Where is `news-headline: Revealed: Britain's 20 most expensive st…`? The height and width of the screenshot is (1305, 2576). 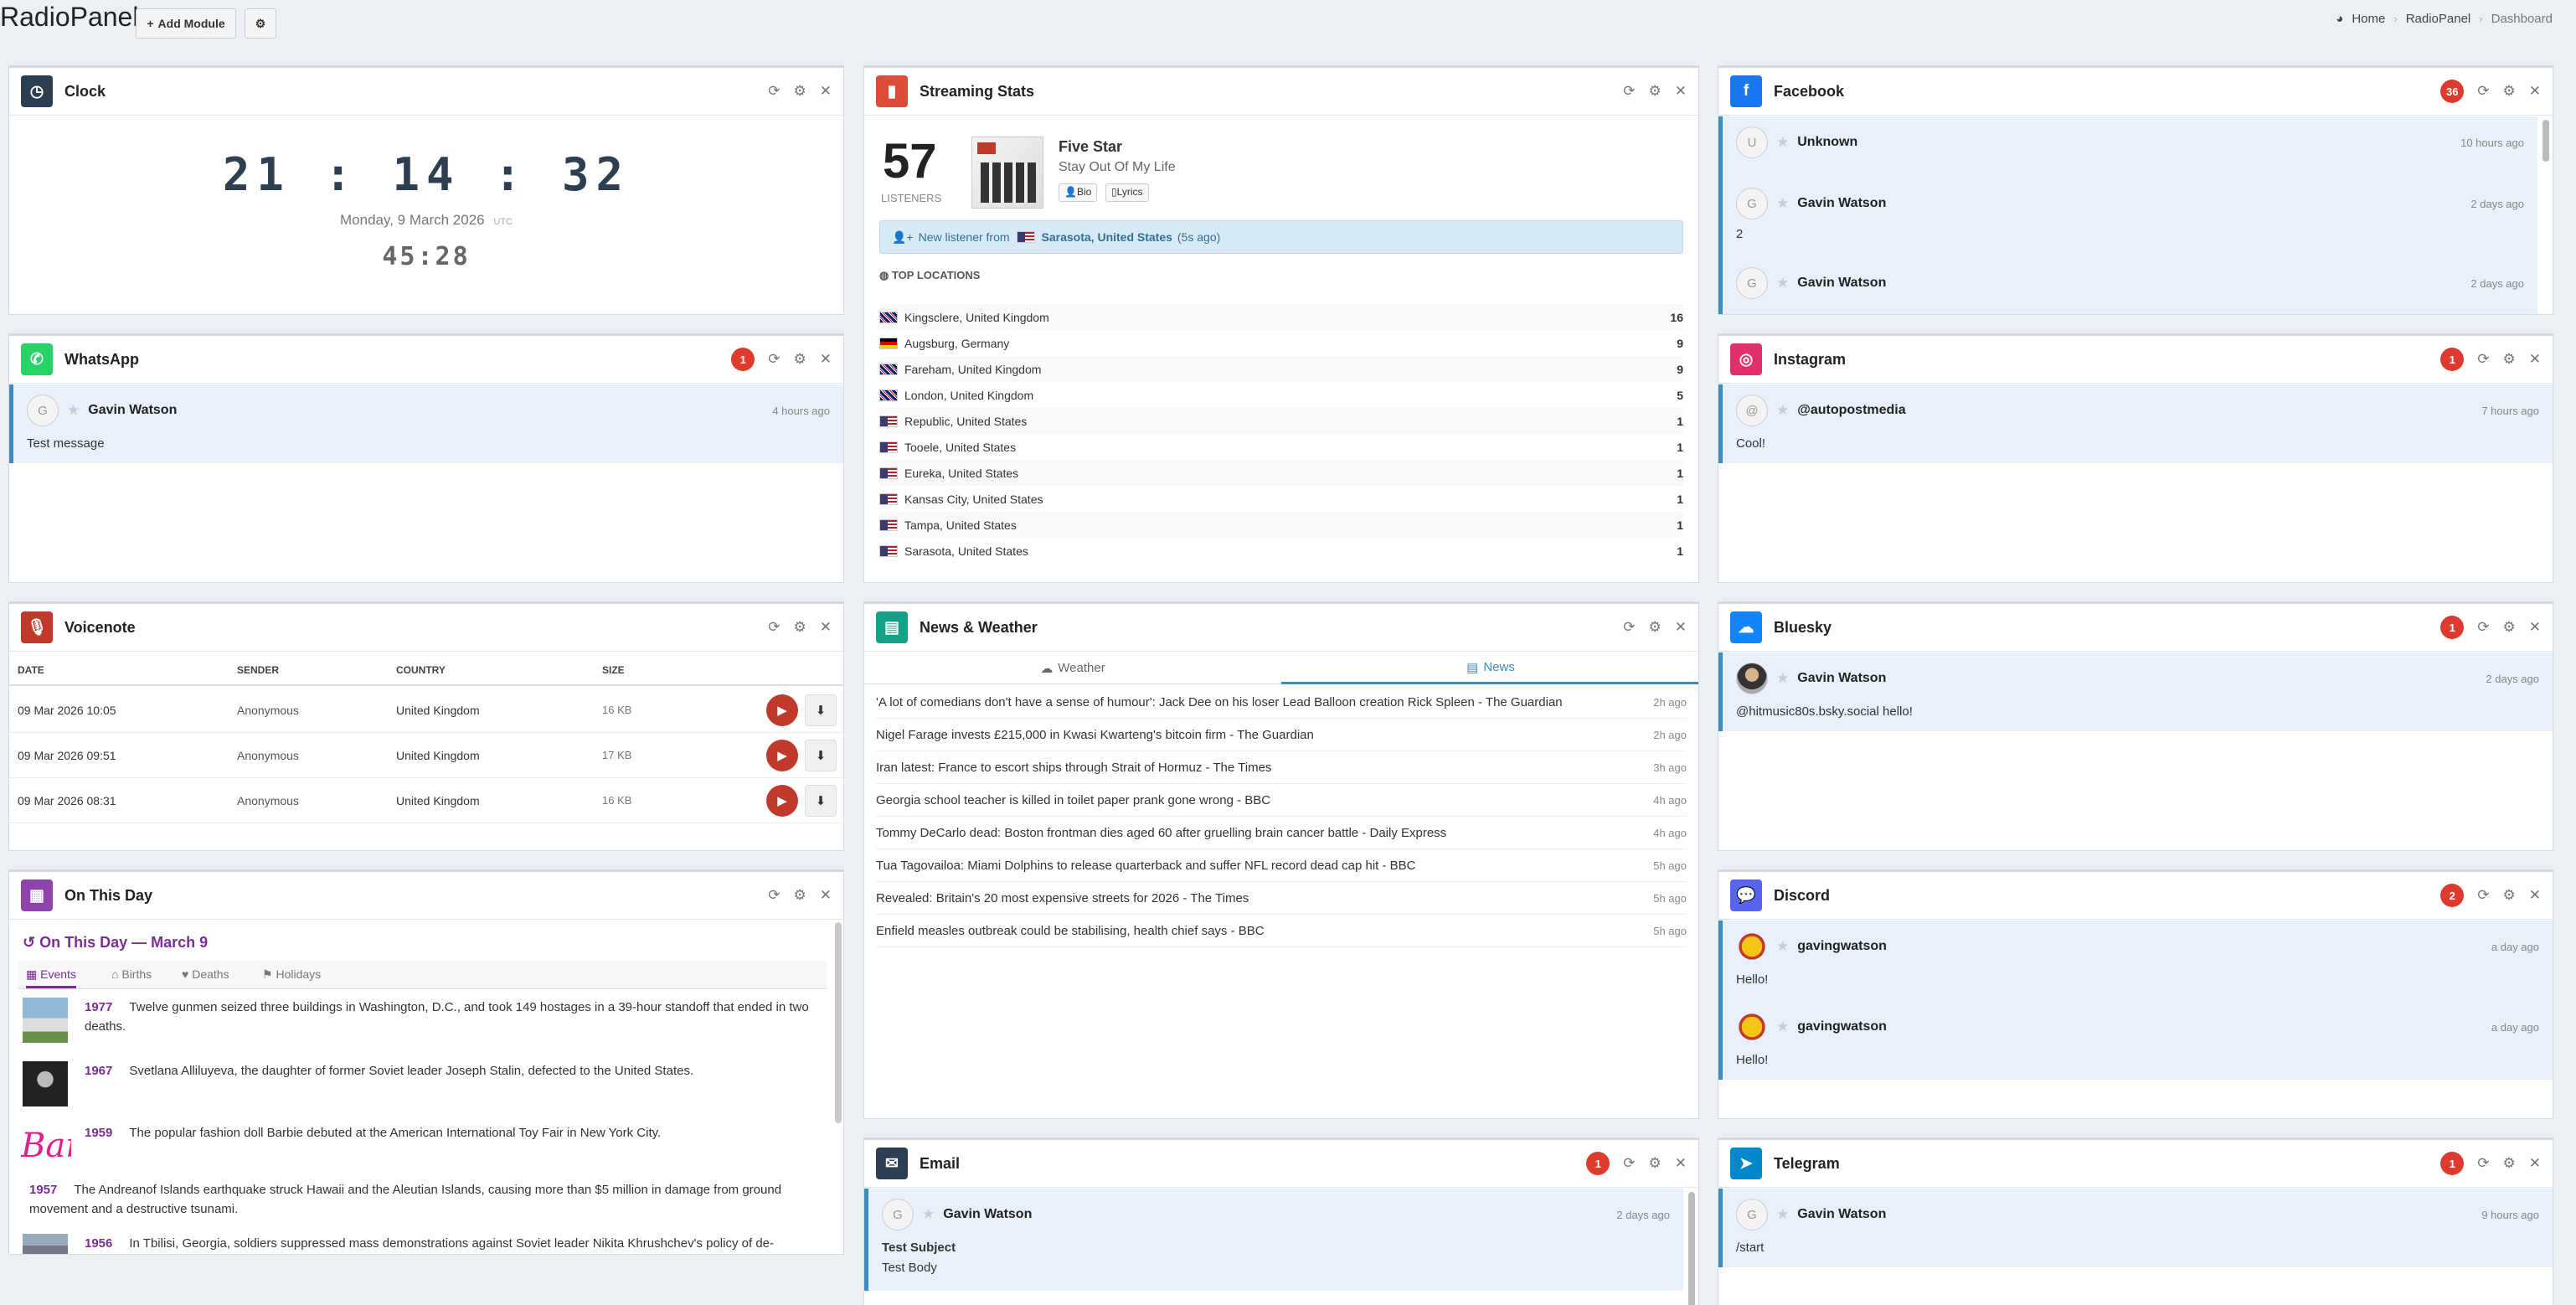
news-headline: Revealed: Britain's 20 most expensive st… is located at coordinates (1062, 898).